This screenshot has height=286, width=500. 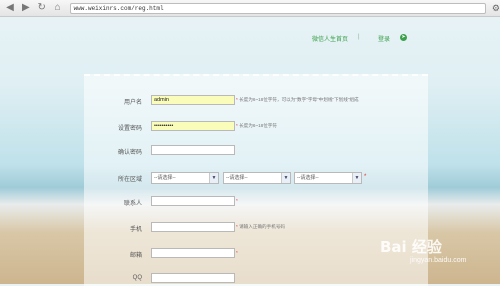 I want to click on region-row: 所在区域 --请选择-- ▼ --请选择-- ▼ --请选择-- ▼ *, so click(x=256, y=178).